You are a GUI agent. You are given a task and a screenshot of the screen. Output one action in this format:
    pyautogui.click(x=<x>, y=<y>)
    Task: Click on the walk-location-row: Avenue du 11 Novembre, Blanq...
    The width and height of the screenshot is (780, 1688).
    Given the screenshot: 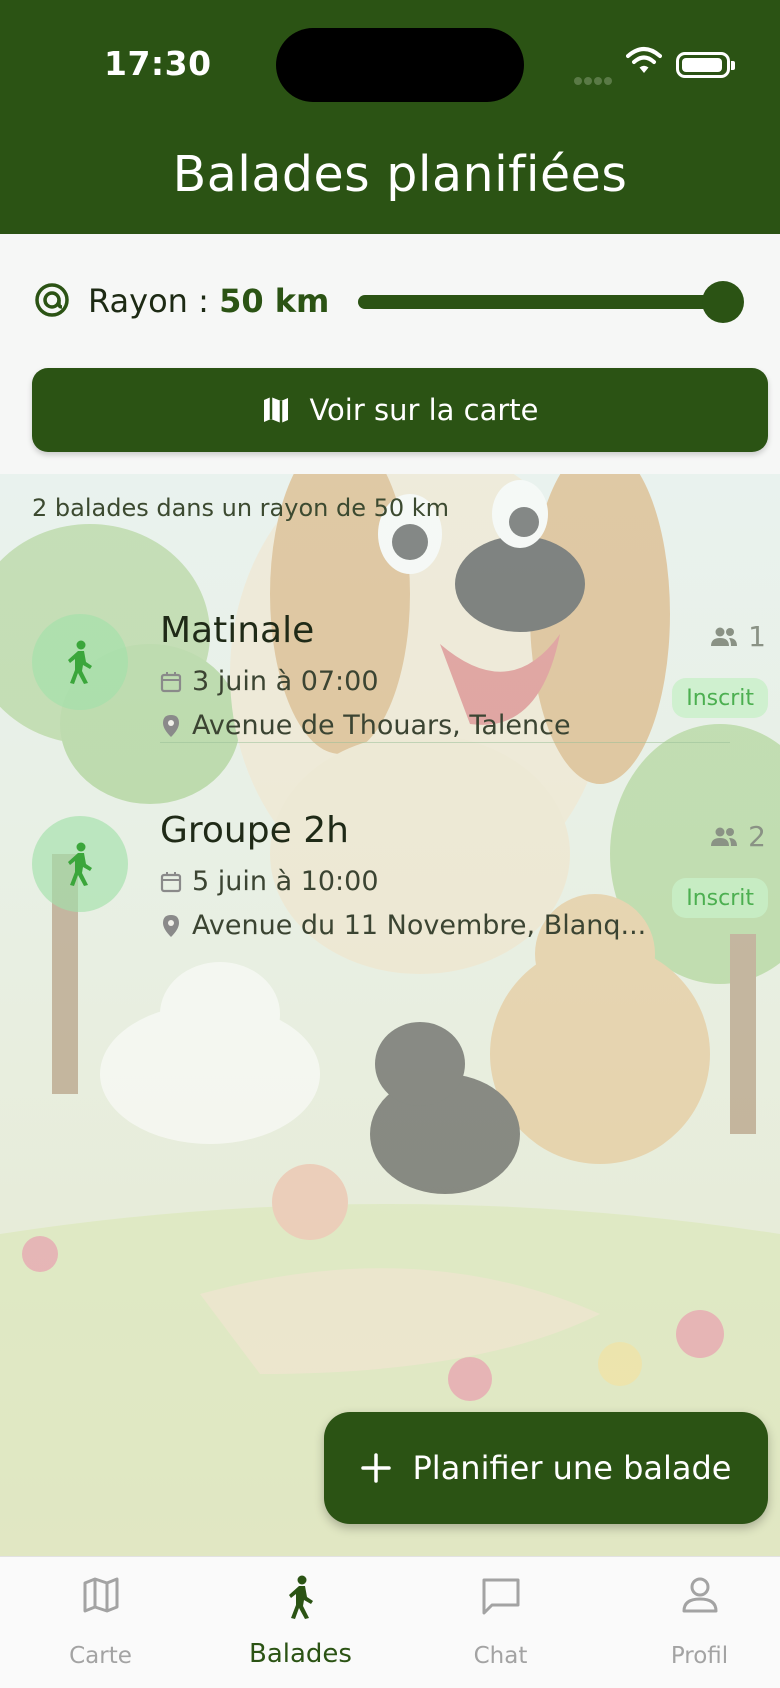 What is the action you would take?
    pyautogui.click(x=403, y=925)
    